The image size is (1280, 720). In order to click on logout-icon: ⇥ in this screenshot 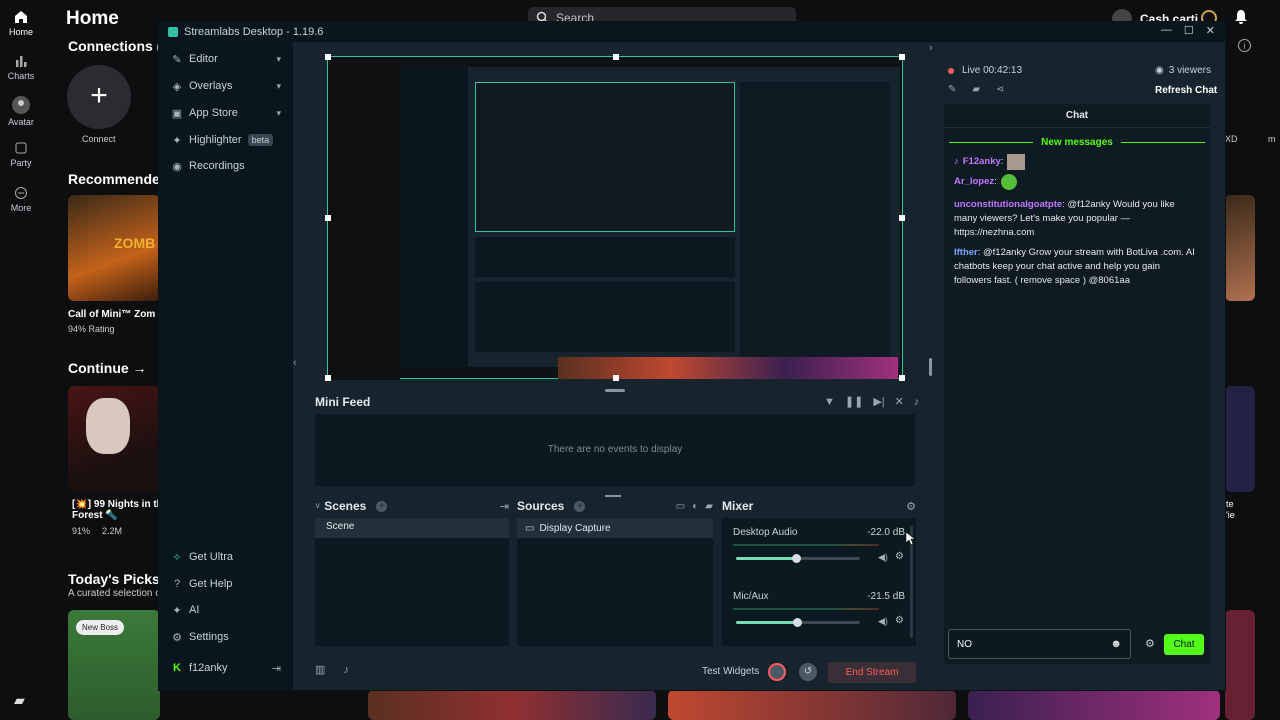, I will do `click(276, 668)`.